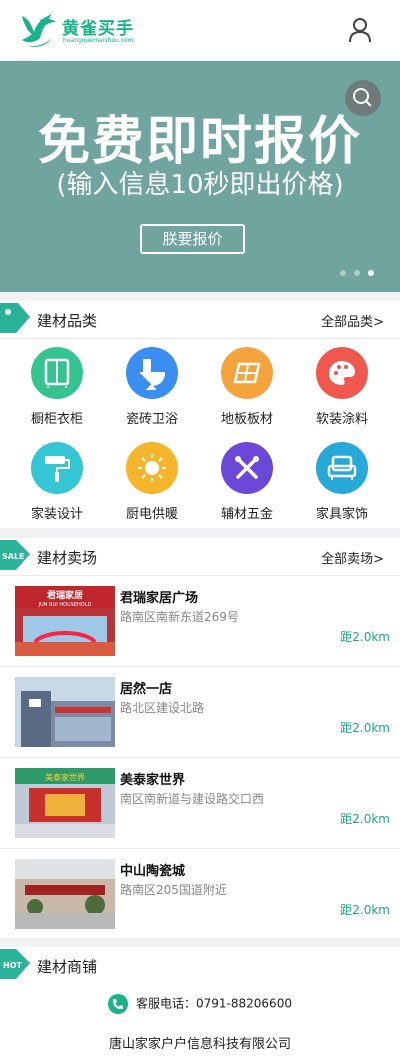 This screenshot has height=1063, width=400. I want to click on store-address: 路北区建设北路, so click(162, 708).